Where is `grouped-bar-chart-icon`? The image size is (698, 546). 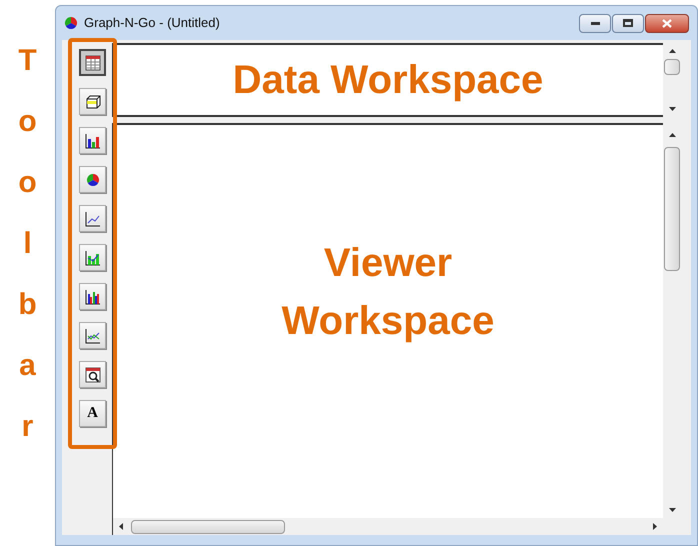
grouped-bar-chart-icon is located at coordinates (93, 297).